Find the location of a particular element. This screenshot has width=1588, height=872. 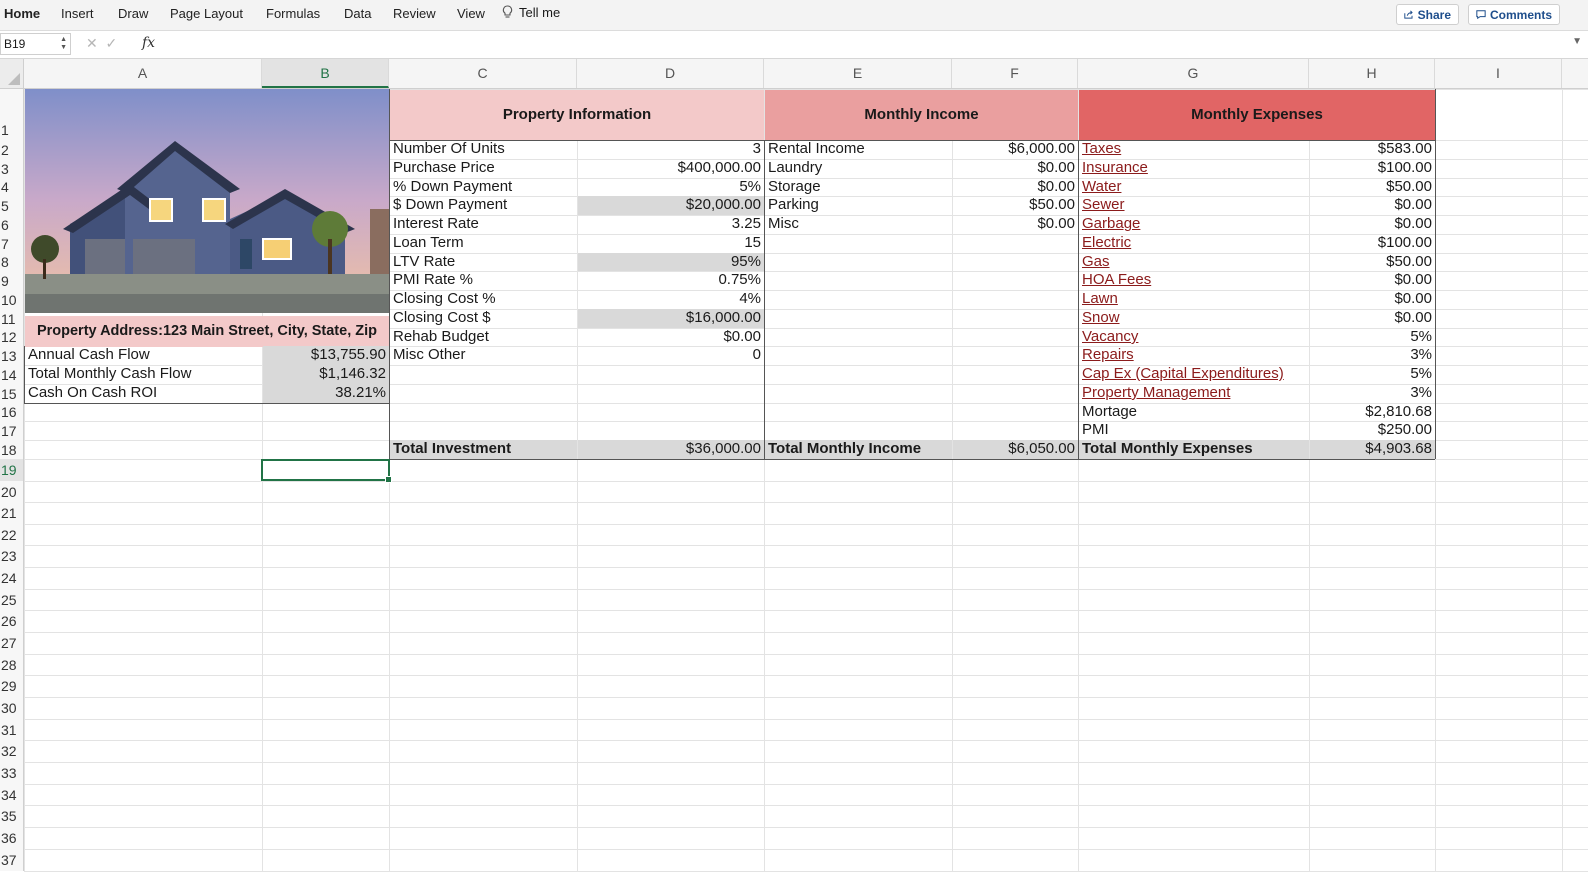

expense-label: Repairs is located at coordinates (1194, 355).